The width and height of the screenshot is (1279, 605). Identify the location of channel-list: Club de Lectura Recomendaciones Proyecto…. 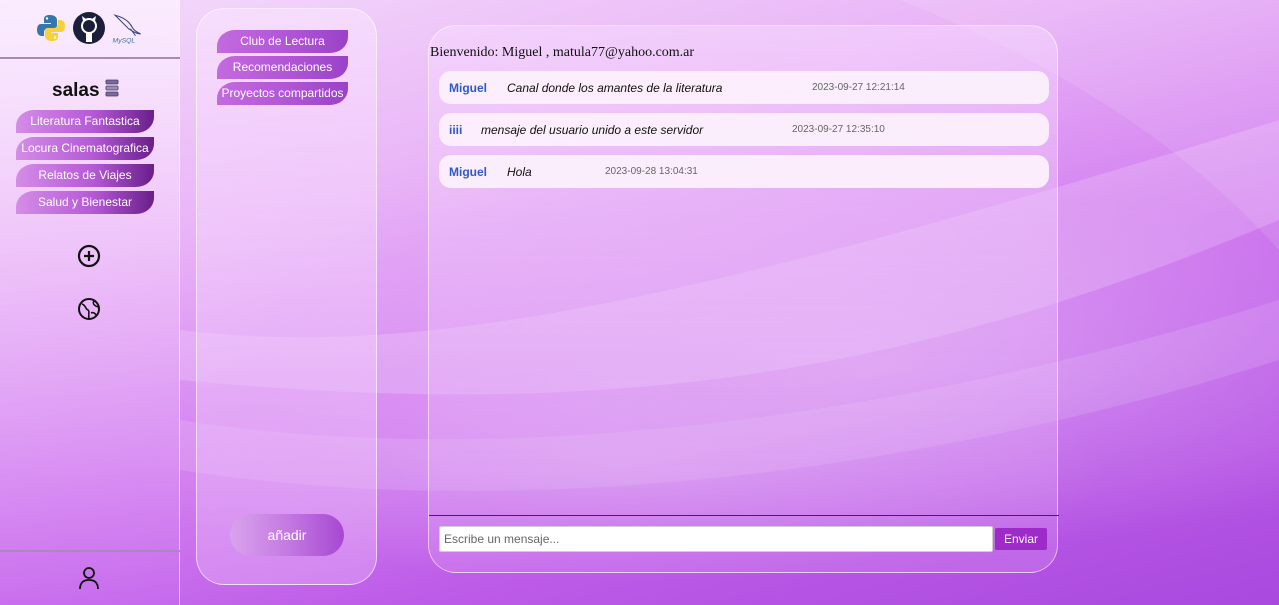
(282, 69).